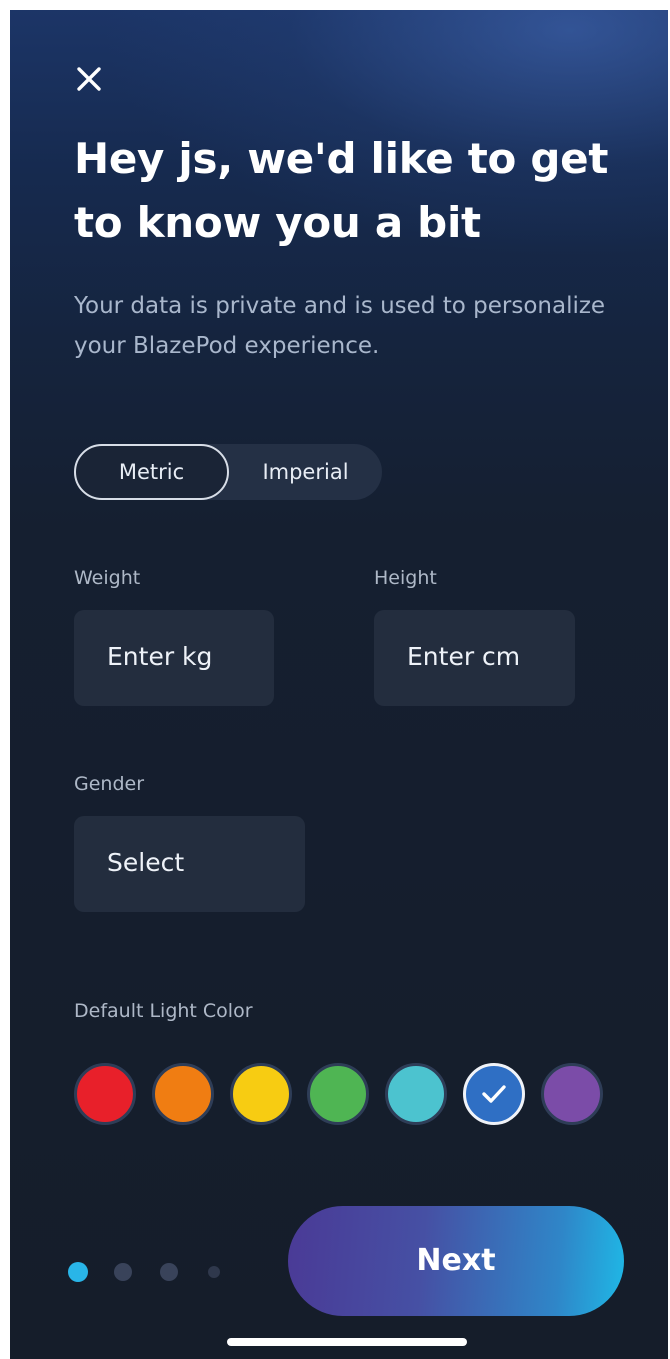 The height and width of the screenshot is (1359, 670). I want to click on weight-input: Enter kg, so click(174, 658).